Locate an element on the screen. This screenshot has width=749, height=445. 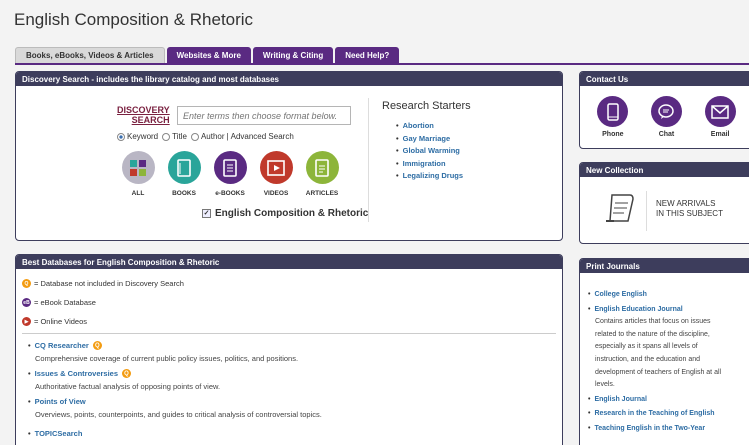
new-arrivals-link: NEW ARRIVALS IN THIS SUBJECT is located at coordinates (689, 209).